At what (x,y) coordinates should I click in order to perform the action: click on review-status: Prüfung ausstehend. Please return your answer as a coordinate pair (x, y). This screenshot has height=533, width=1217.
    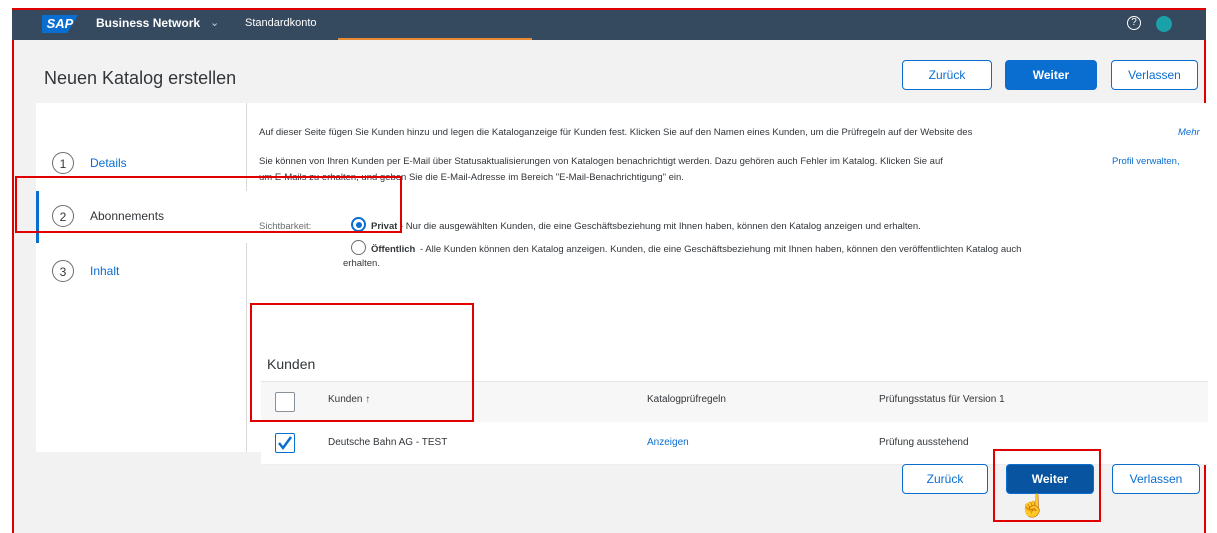
    Looking at the image, I should click on (924, 442).